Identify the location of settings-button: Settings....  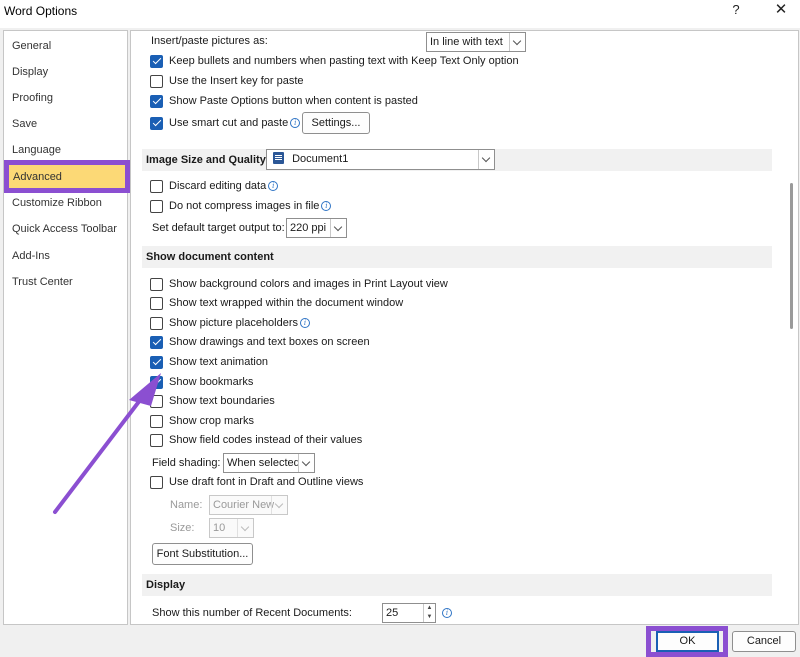
(336, 123).